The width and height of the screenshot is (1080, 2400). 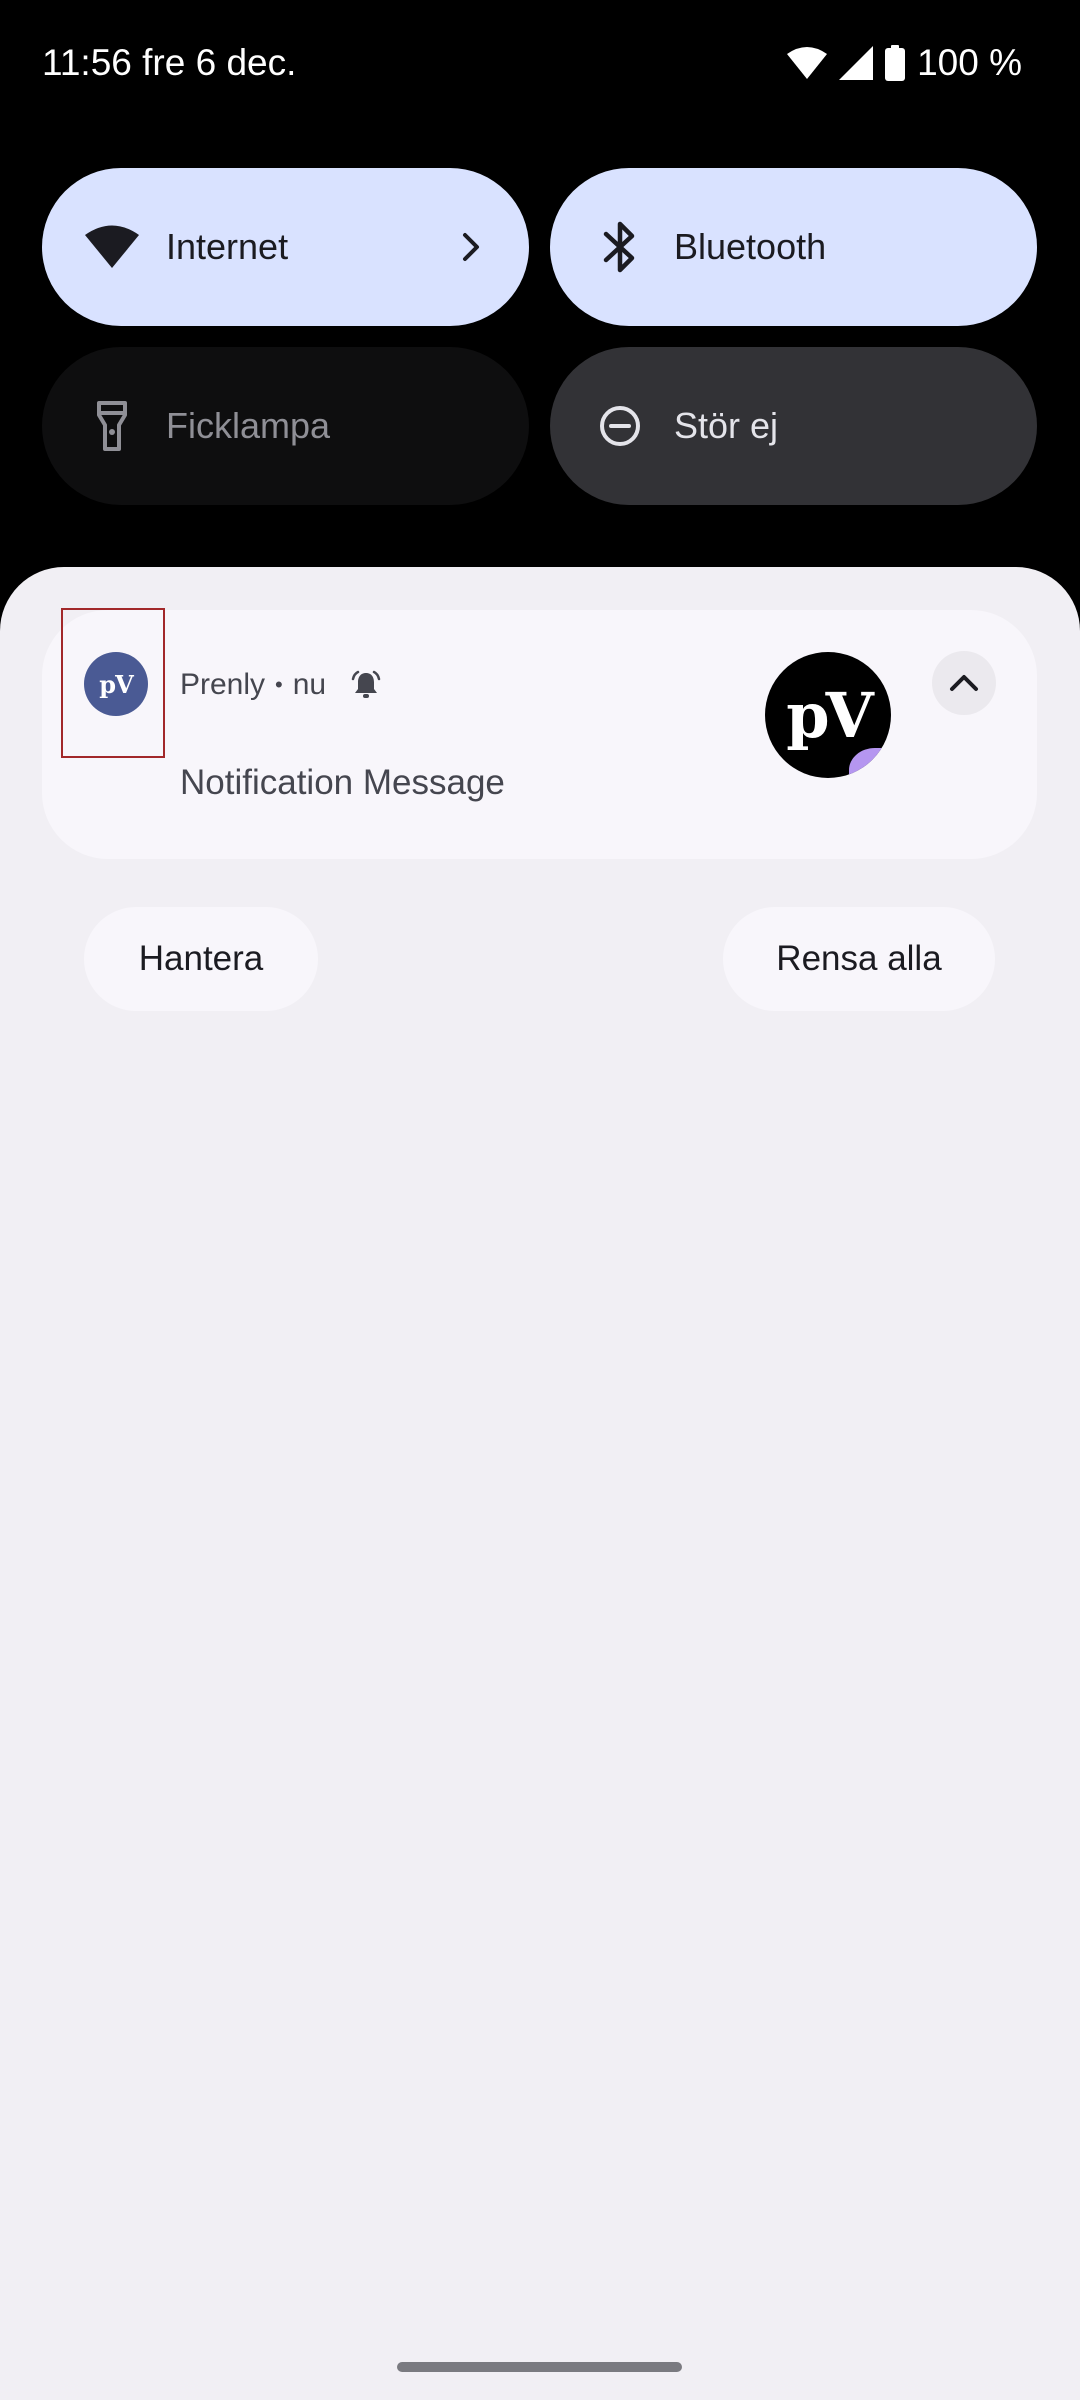 What do you see at coordinates (539, 2367) in the screenshot?
I see `gesture-nav-handle` at bounding box center [539, 2367].